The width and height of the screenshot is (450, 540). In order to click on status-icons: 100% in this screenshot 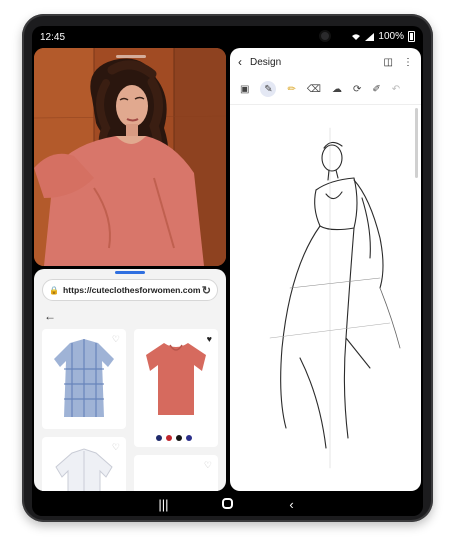, I will do `click(383, 36)`.